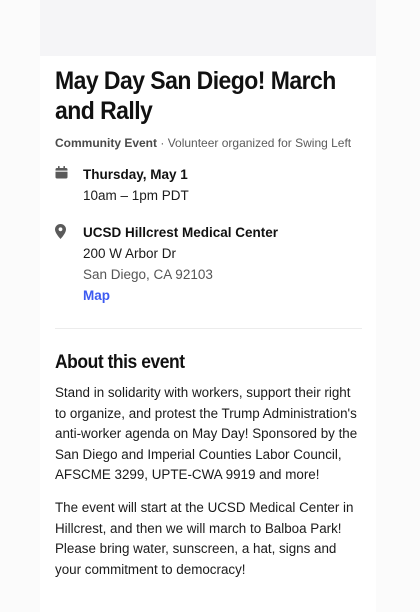  I want to click on event-category: Community Event, so click(106, 143).